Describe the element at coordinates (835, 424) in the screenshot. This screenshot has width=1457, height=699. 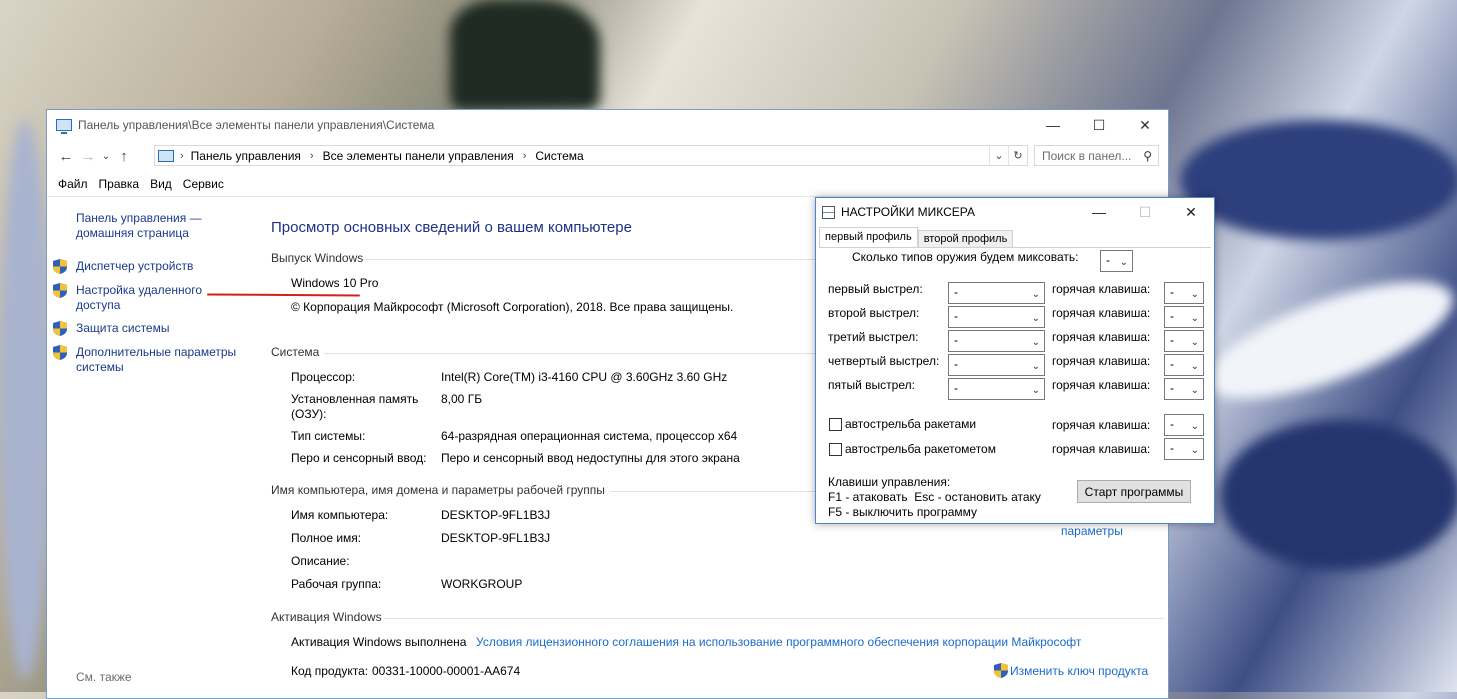
I see `auto-rockets-checkbox` at that location.